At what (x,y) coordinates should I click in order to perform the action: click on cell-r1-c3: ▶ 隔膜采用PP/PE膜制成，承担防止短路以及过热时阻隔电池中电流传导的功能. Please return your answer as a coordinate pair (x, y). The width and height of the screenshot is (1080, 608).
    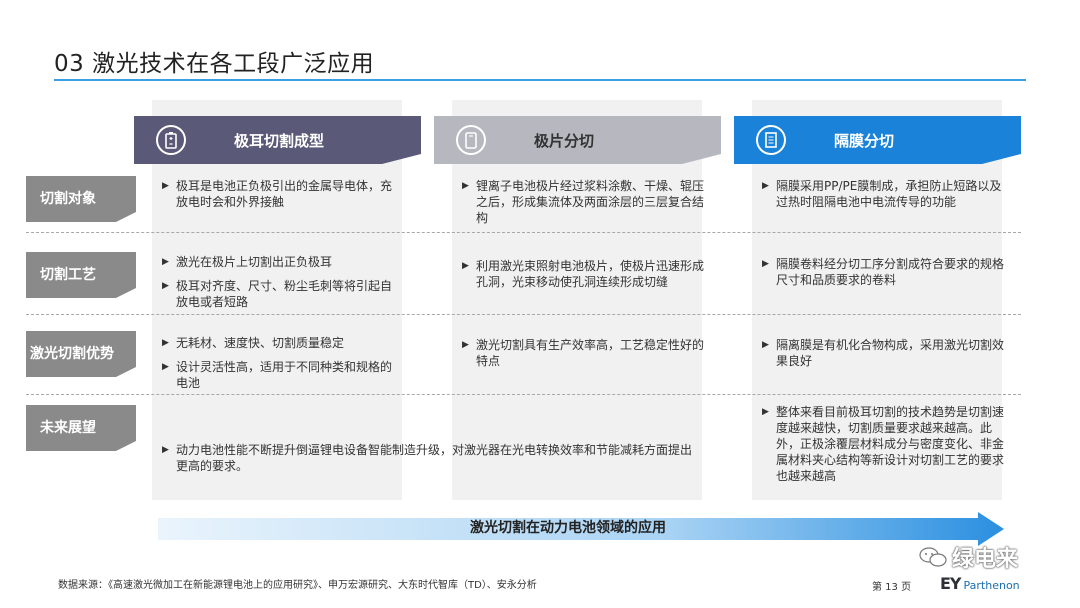
    Looking at the image, I should click on (883, 198).